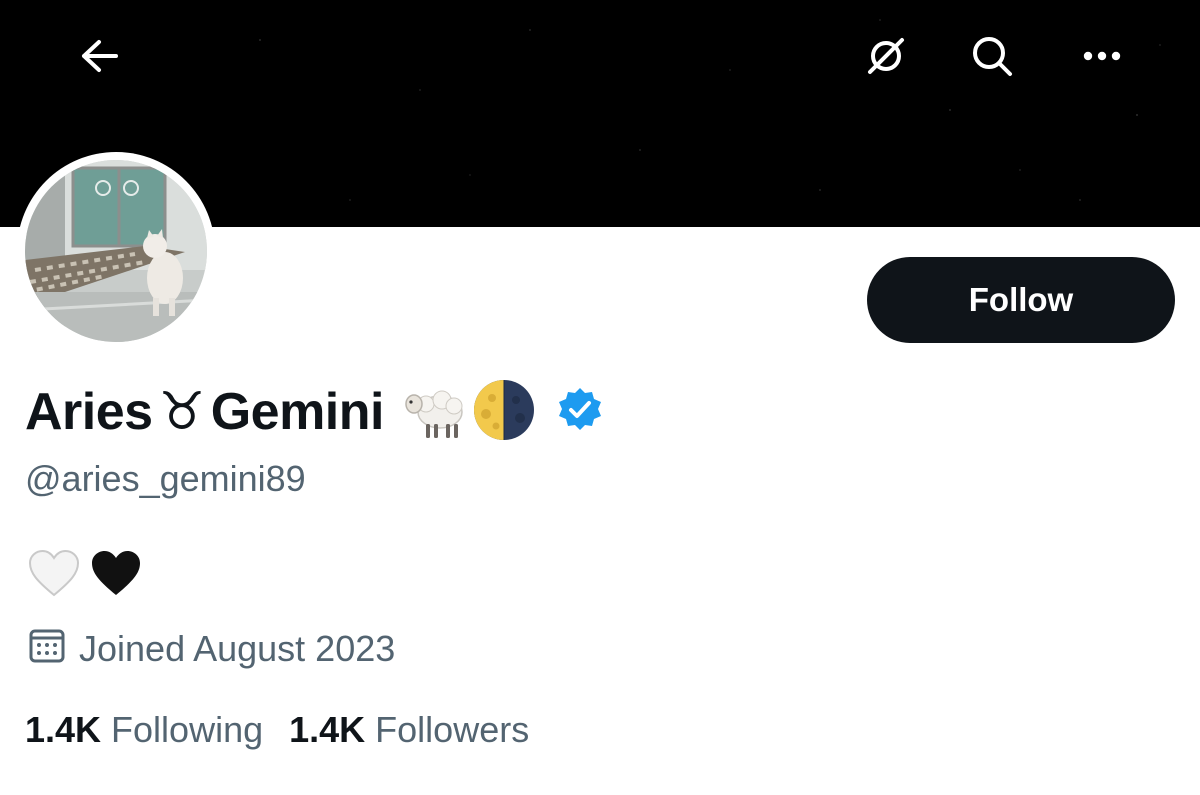 This screenshot has height=795, width=1200. I want to click on following-link: 1.4K Following, so click(144, 730).